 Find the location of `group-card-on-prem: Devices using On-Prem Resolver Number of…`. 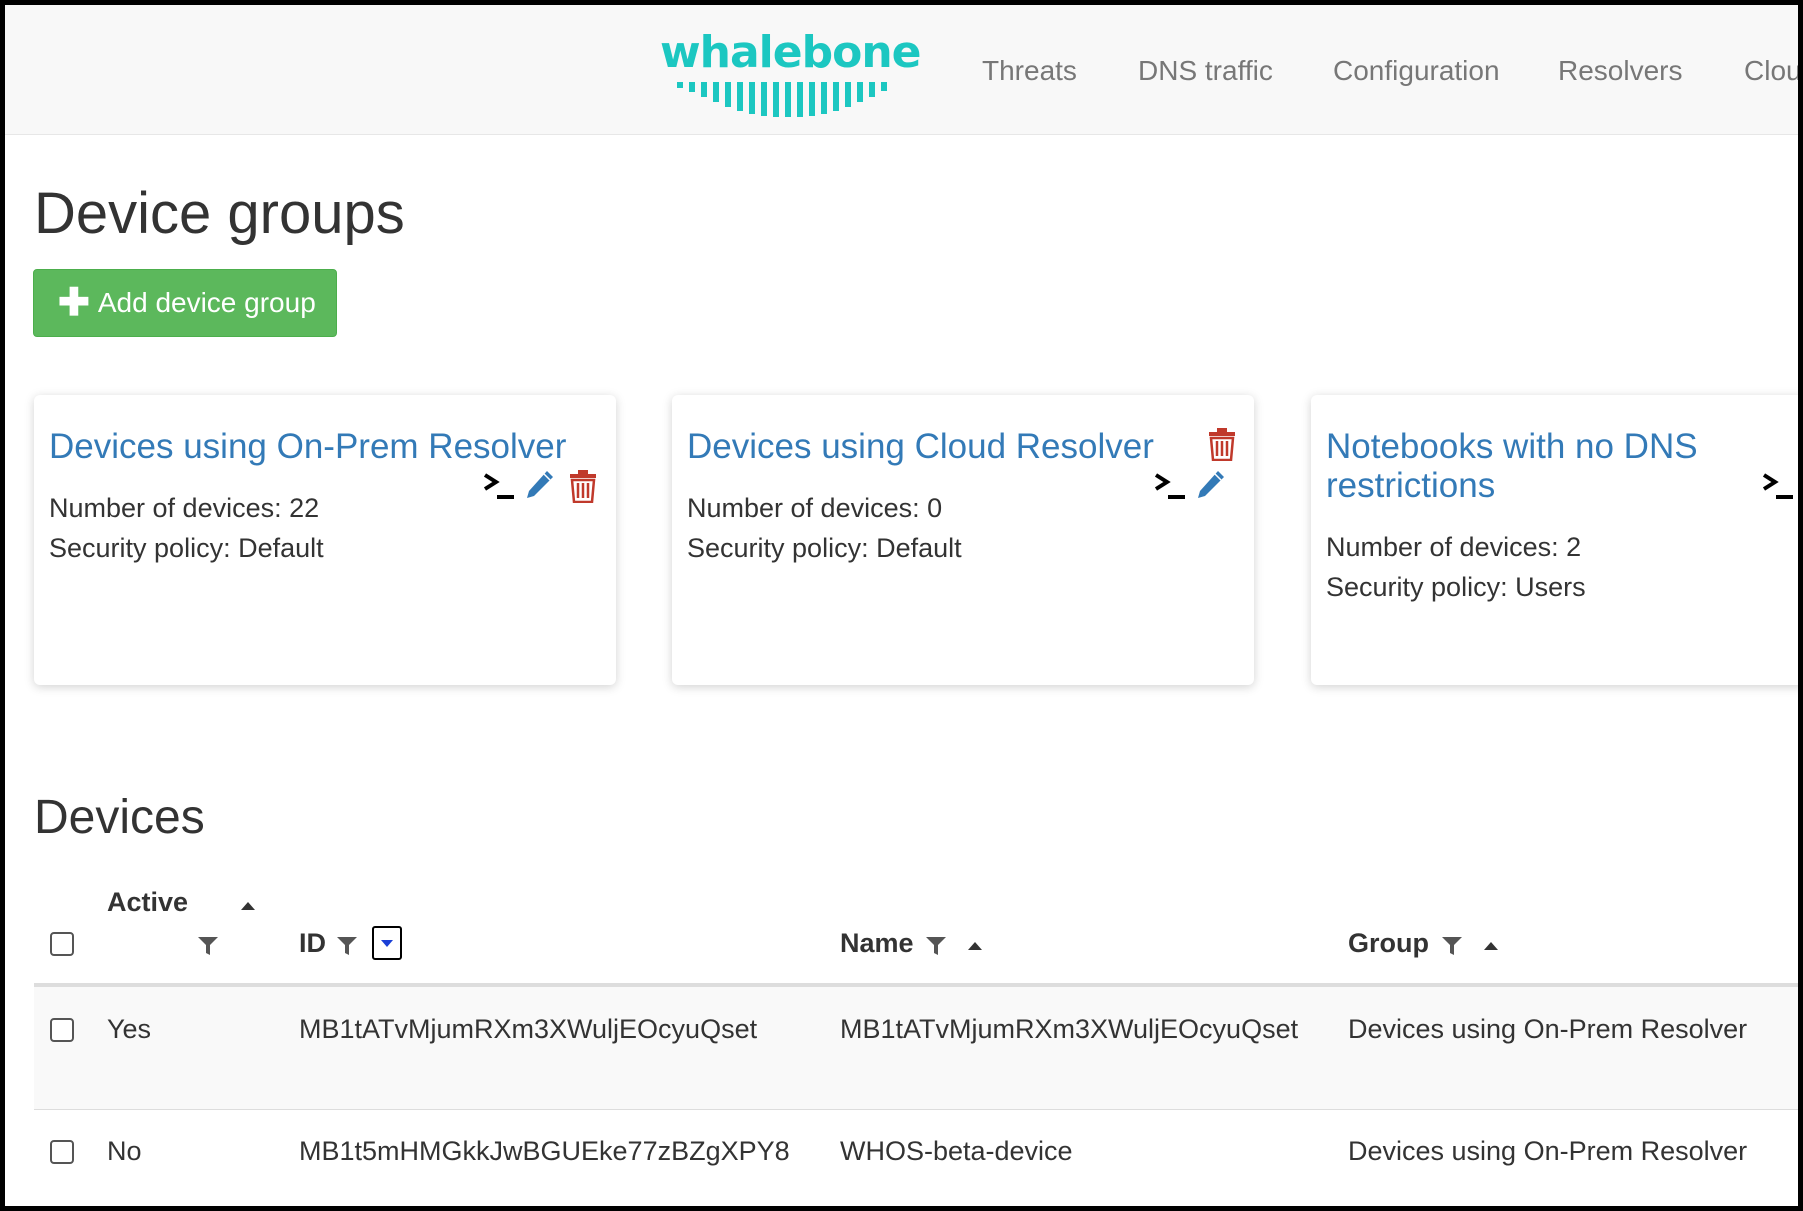

group-card-on-prem: Devices using On-Prem Resolver Number of… is located at coordinates (325, 540).